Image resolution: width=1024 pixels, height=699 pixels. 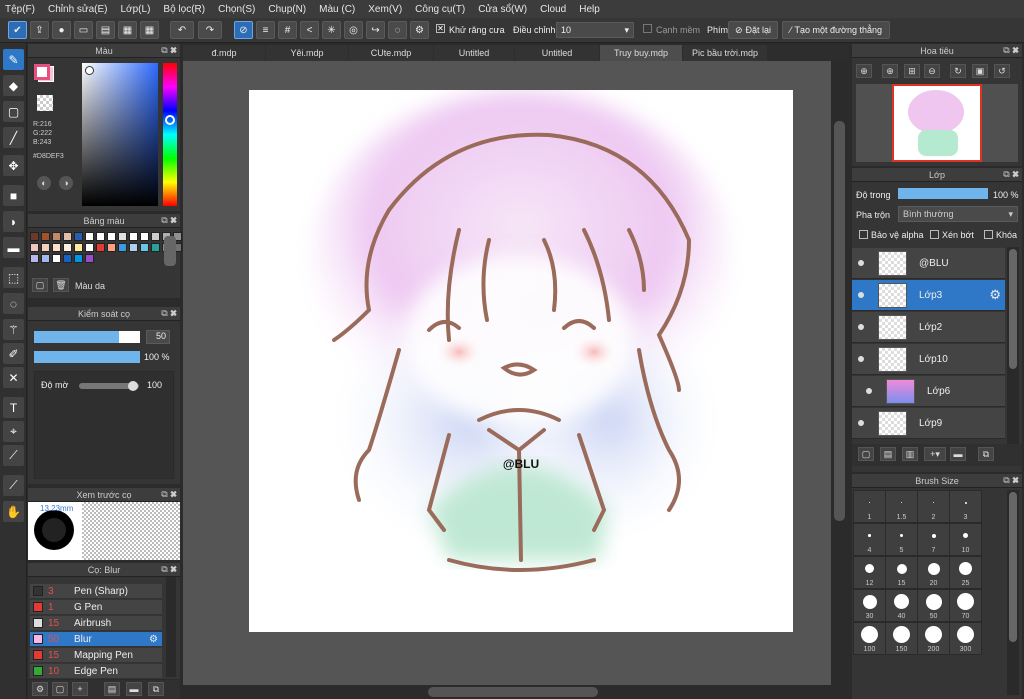 I want to click on new-palette-icon: ▢, so click(x=40, y=285).